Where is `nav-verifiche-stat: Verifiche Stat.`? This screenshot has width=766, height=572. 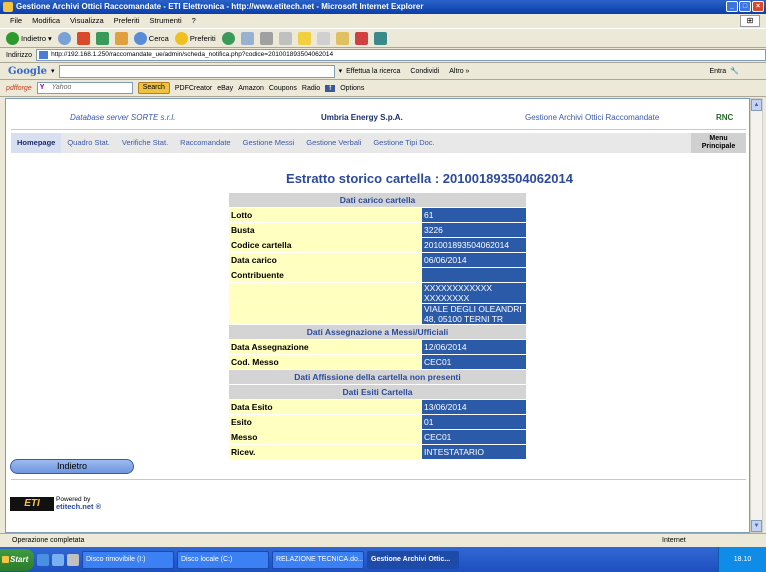 nav-verifiche-stat: Verifiche Stat. is located at coordinates (145, 143).